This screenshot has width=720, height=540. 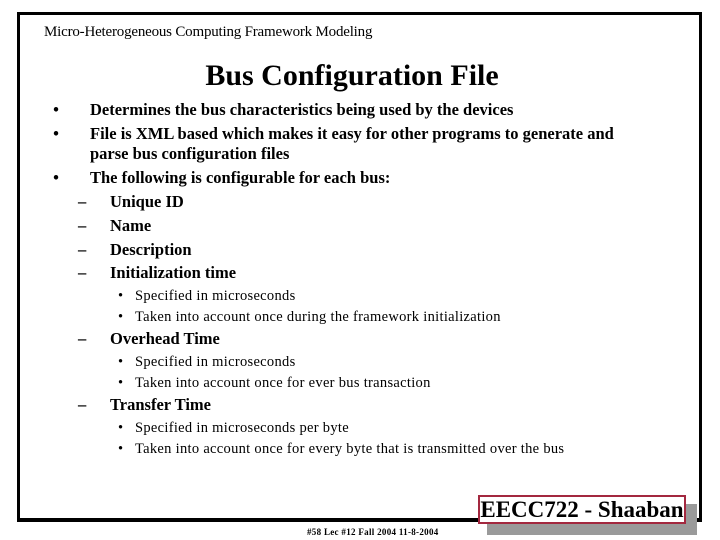 I want to click on sub-item-label: Initialization time, so click(x=173, y=272).